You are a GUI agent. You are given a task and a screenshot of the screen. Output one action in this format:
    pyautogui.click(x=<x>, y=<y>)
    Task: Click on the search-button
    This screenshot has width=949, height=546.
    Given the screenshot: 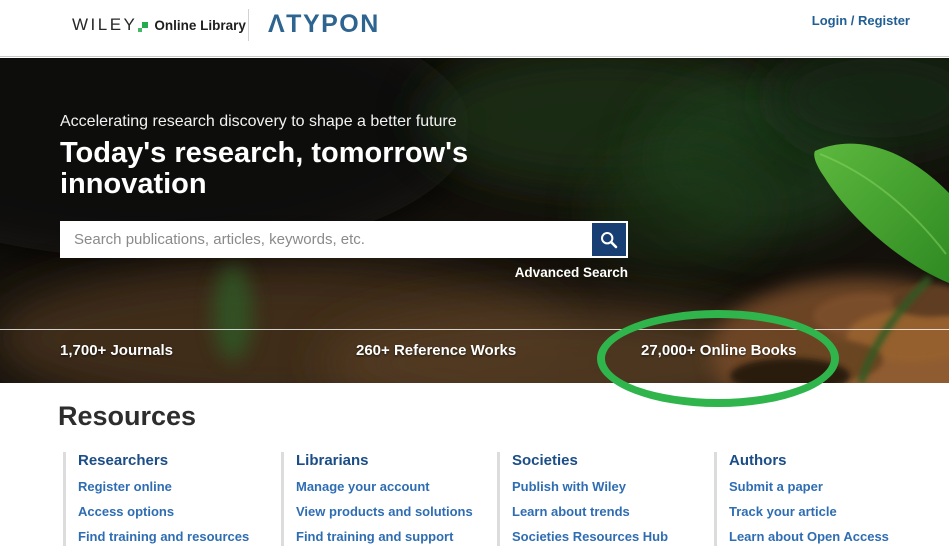 What is the action you would take?
    pyautogui.click(x=609, y=239)
    